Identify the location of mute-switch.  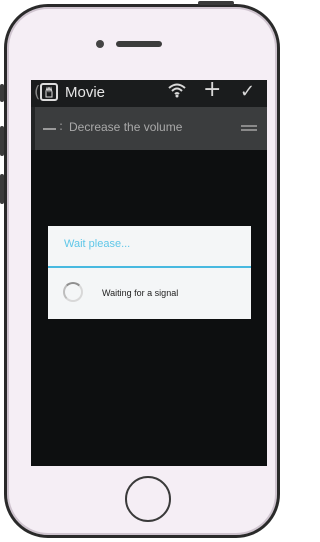
(2, 93).